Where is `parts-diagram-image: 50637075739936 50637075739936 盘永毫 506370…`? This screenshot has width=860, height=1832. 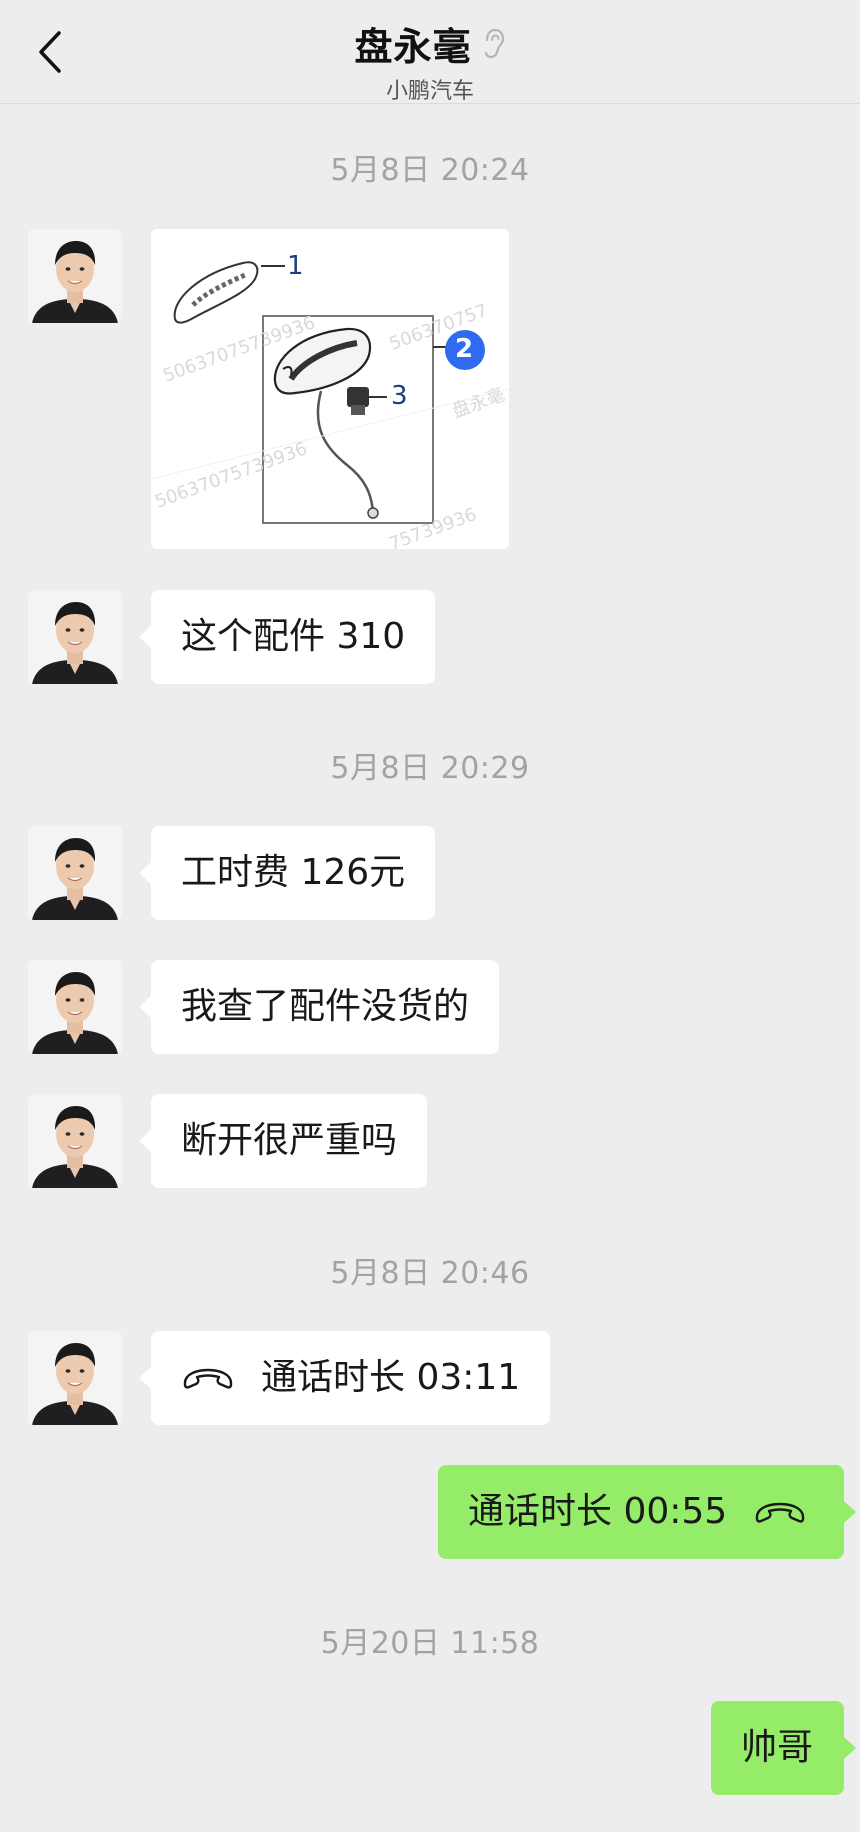
parts-diagram-image: 50637075739936 50637075739936 盘永毫 506370… is located at coordinates (330, 389).